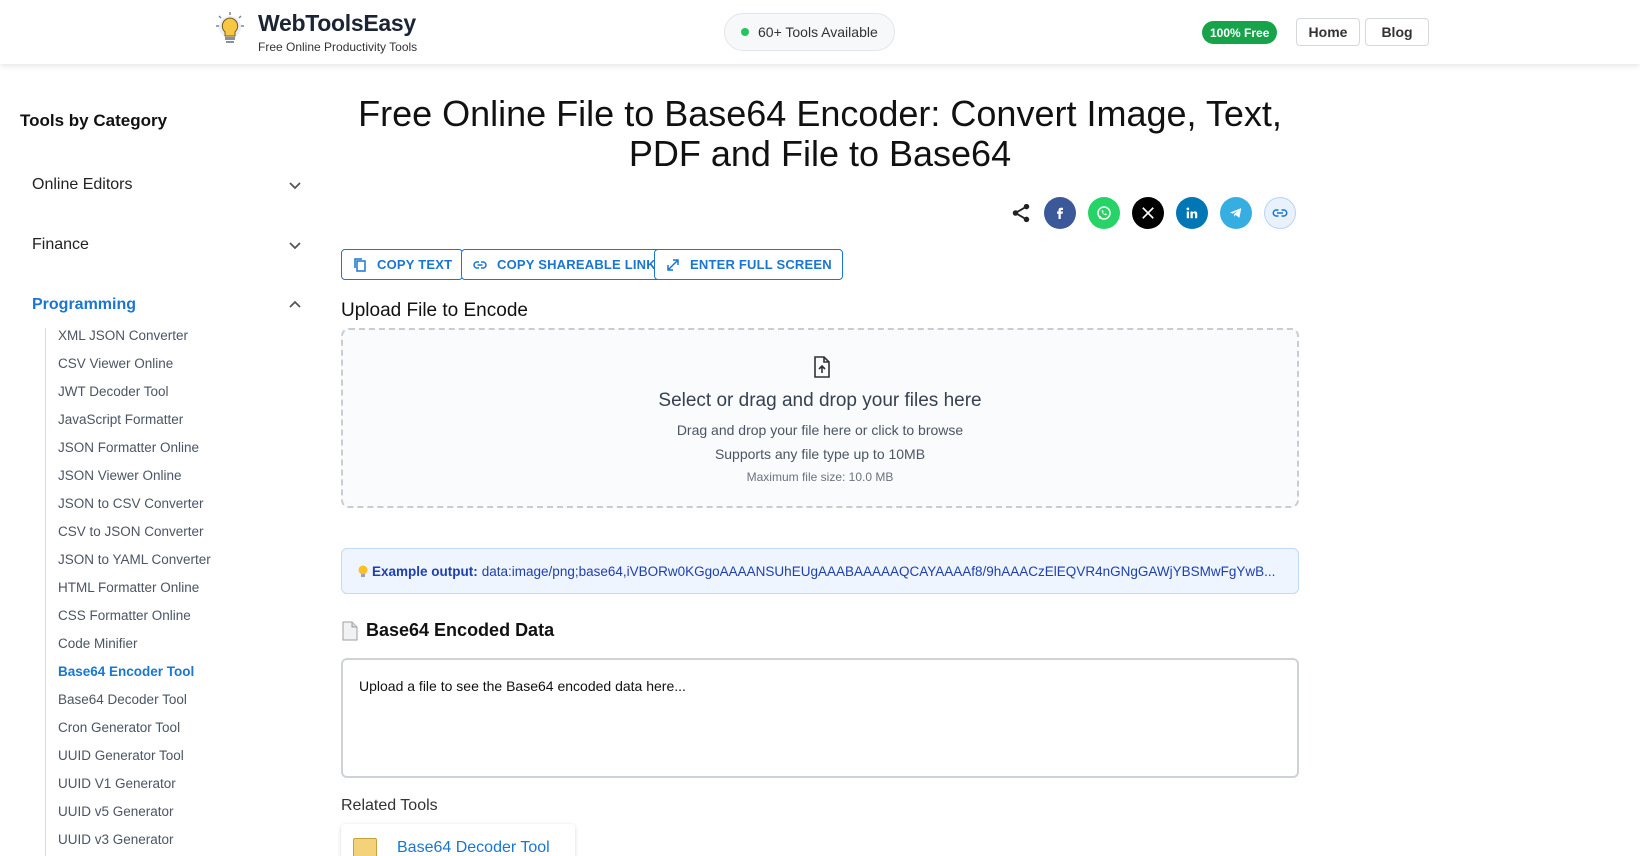 The height and width of the screenshot is (856, 1640). I want to click on category-programming: Programming, so click(167, 305).